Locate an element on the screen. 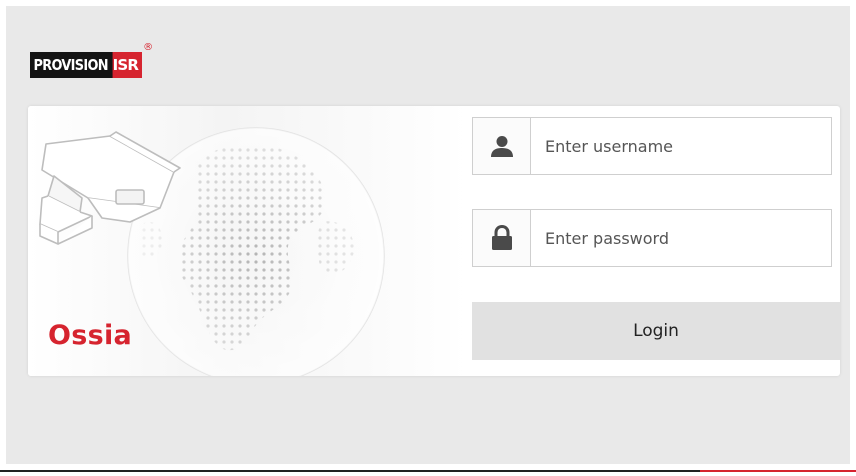  product-name: Ossia is located at coordinates (90, 335).